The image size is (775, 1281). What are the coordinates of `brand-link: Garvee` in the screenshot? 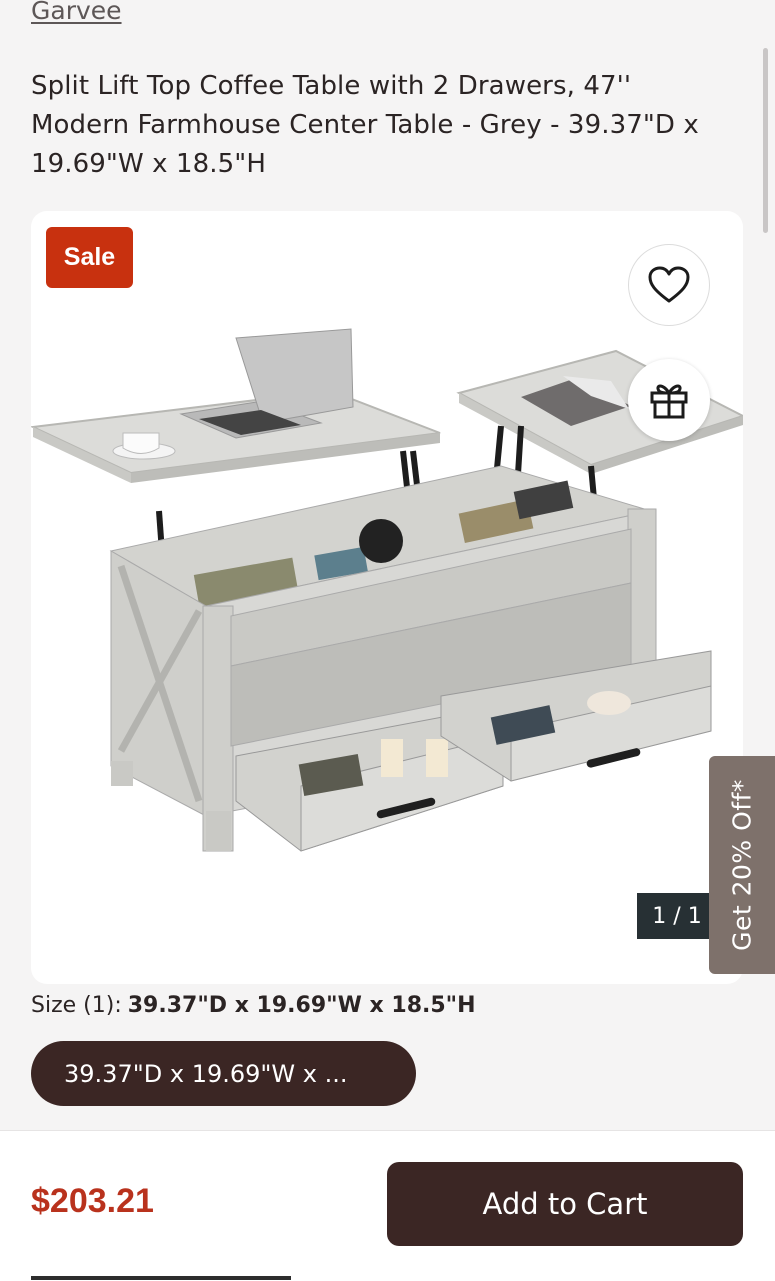 It's located at (76, 12).